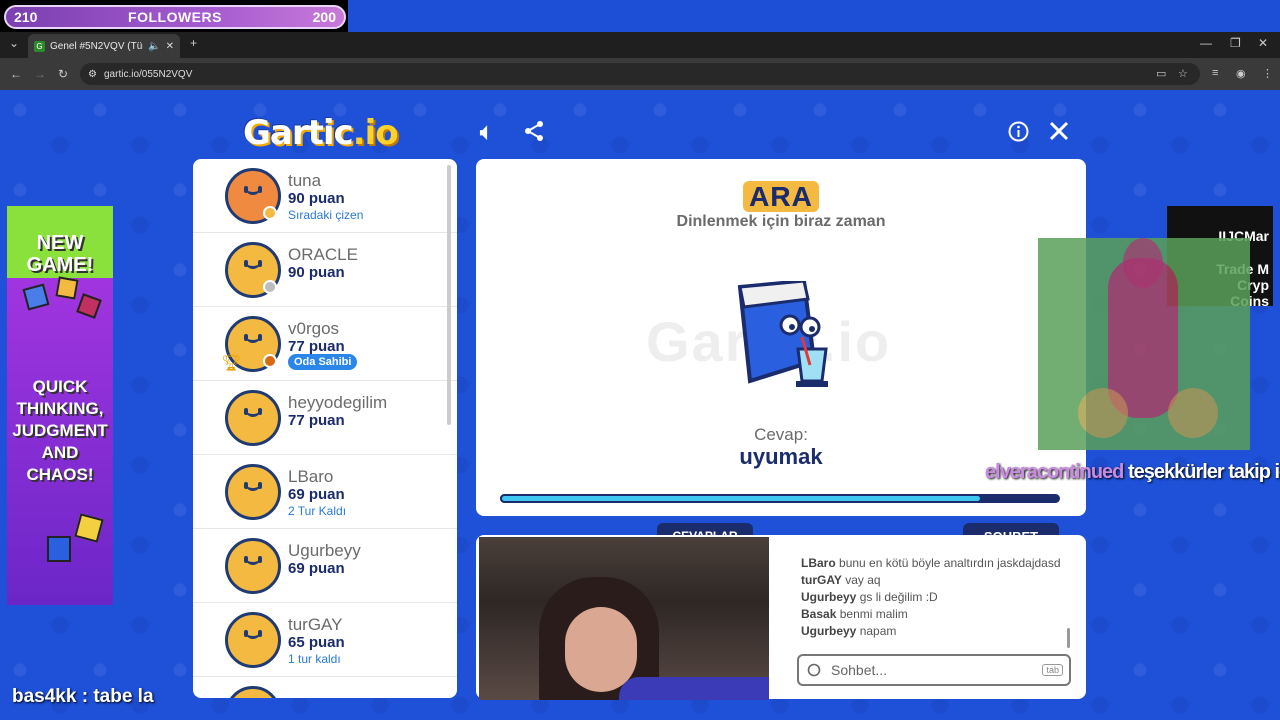 The width and height of the screenshot is (1280, 720). Describe the element at coordinates (781, 434) in the screenshot. I see `answer-label: Cevap:` at that location.